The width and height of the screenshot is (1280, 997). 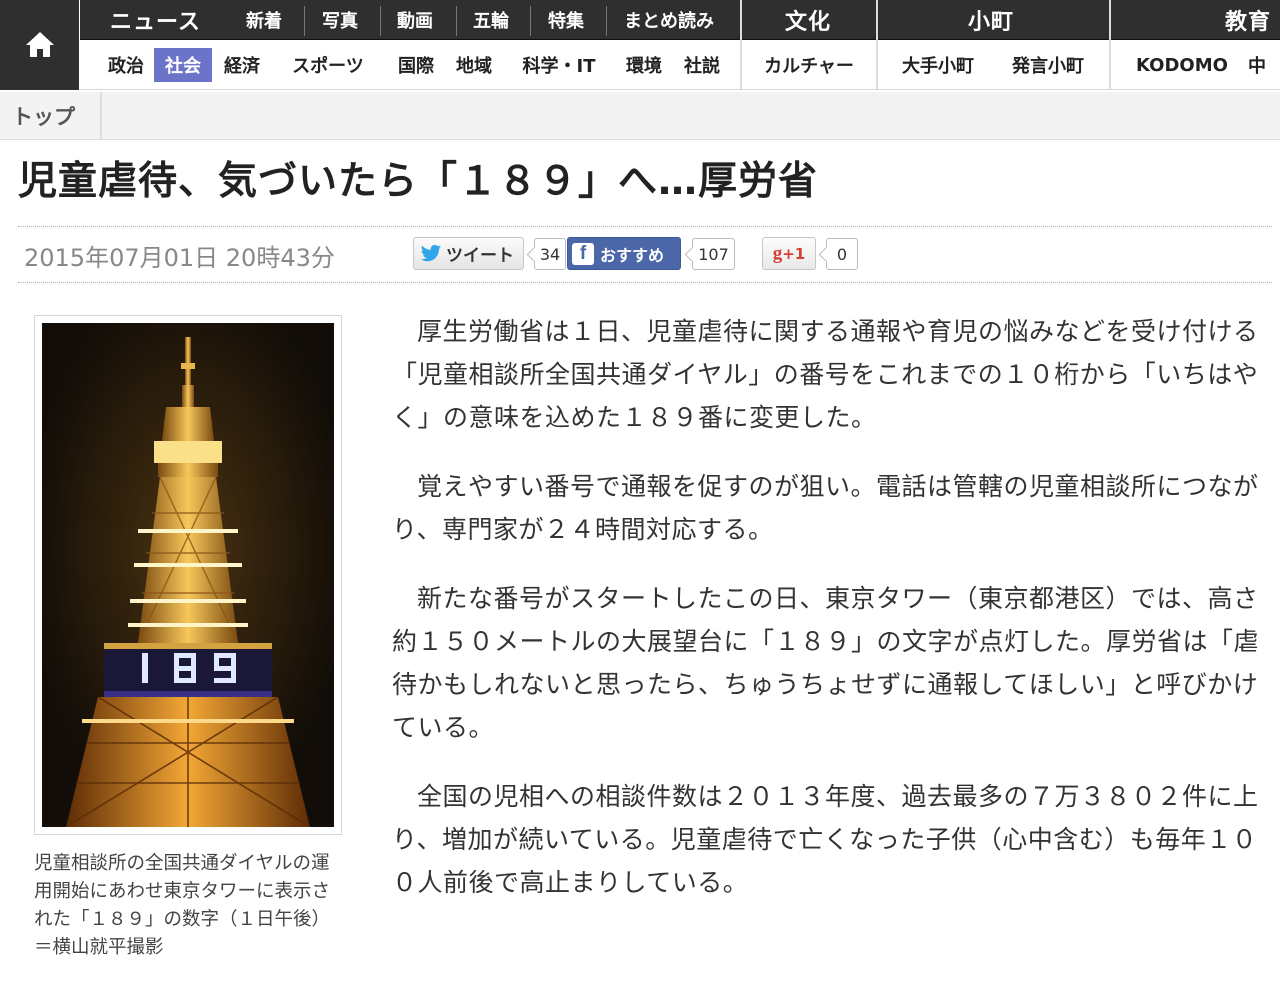 What do you see at coordinates (566, 20) in the screenshot?
I see `nav-sub-feature: 特集` at bounding box center [566, 20].